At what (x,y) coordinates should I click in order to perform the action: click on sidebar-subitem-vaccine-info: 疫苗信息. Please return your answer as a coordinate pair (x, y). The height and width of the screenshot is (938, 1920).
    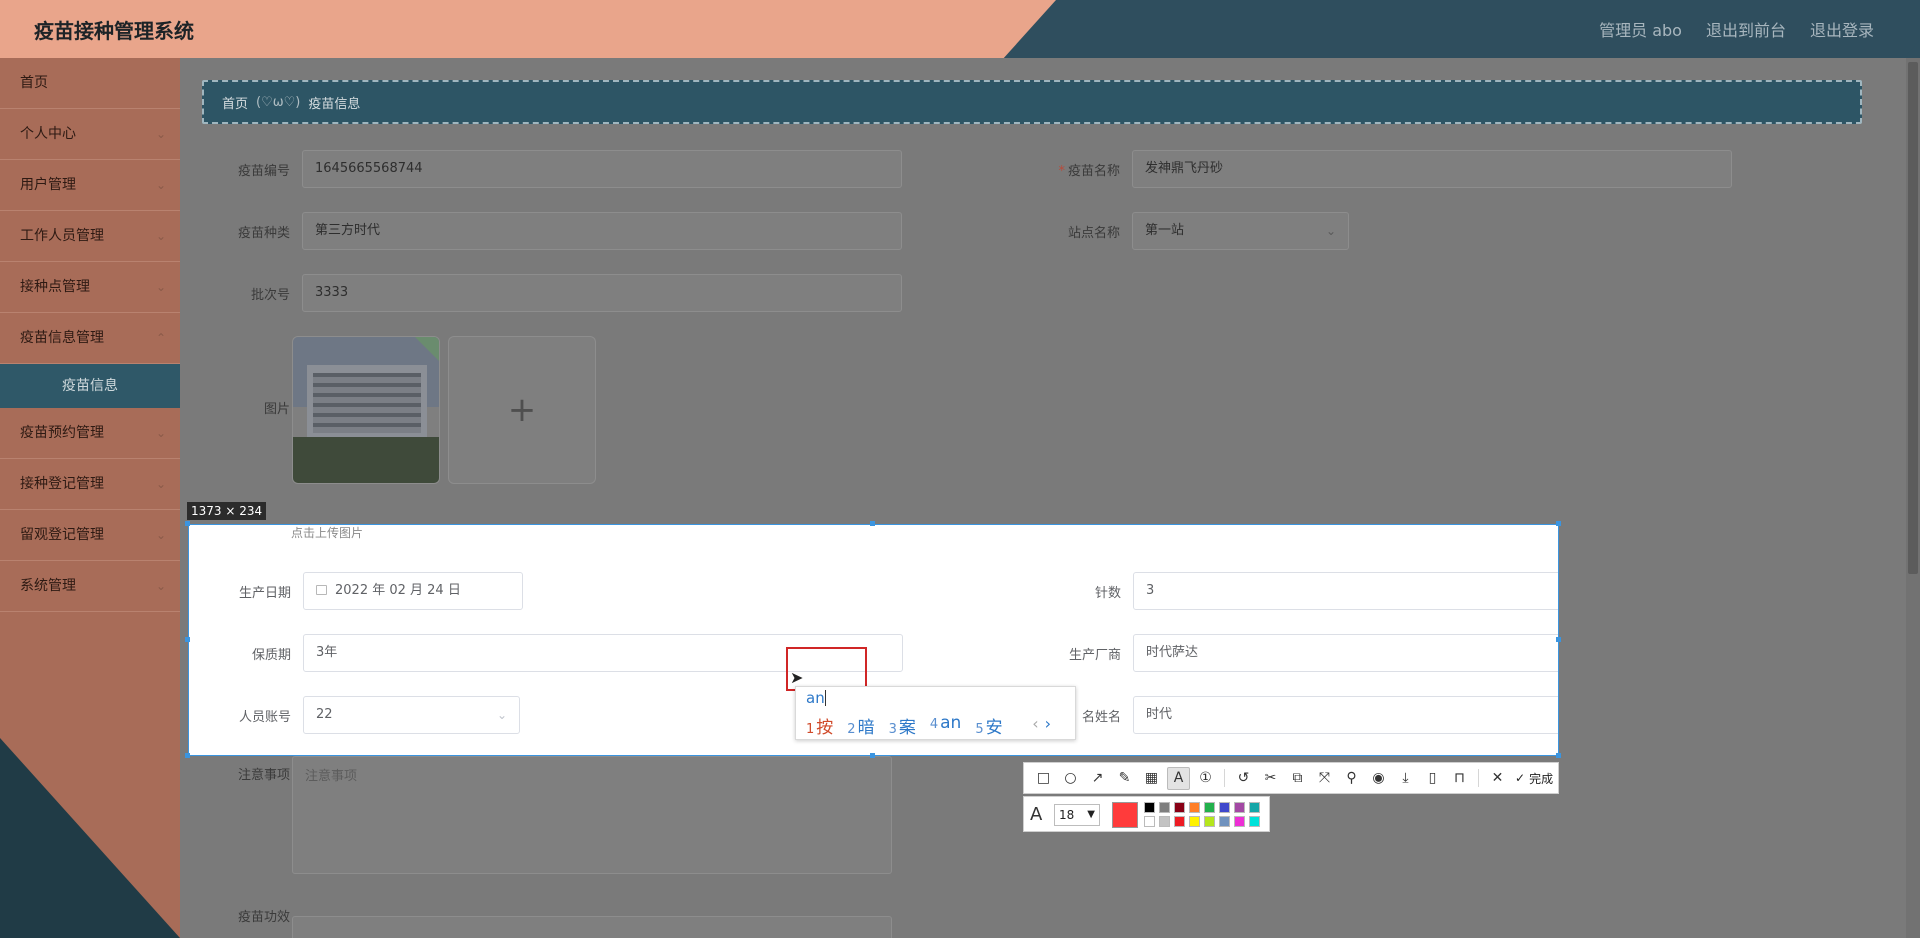
    Looking at the image, I should click on (90, 386).